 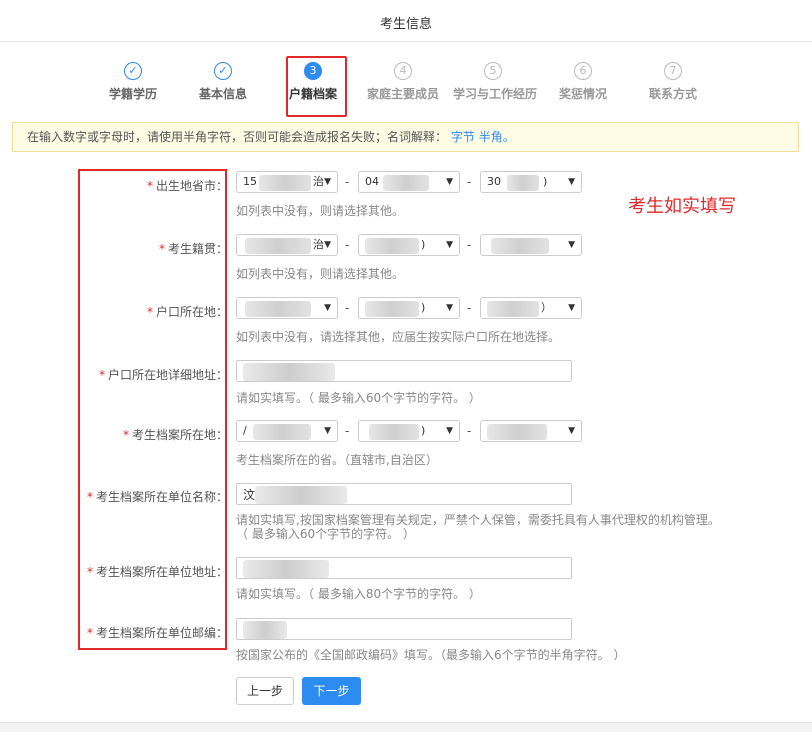 I want to click on select-birthplace-city: 04 ▼, so click(x=409, y=182).